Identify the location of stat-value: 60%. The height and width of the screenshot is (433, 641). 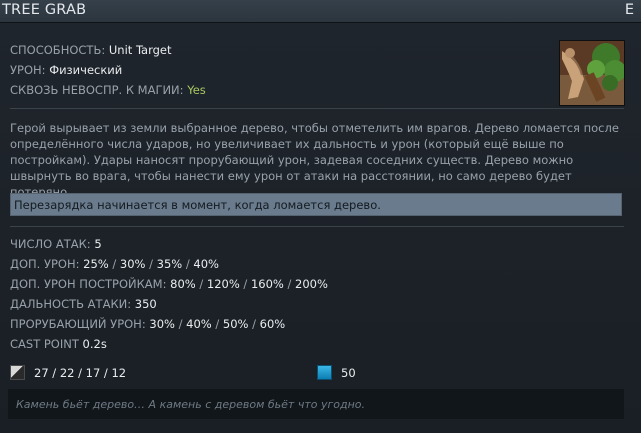
(272, 324).